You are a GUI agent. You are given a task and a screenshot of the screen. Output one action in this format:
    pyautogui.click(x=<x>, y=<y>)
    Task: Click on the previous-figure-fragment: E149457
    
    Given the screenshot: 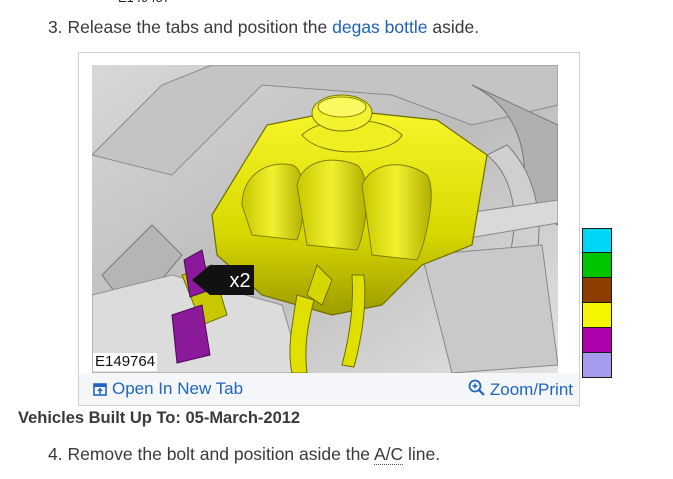 What is the action you would take?
    pyautogui.click(x=338, y=2)
    